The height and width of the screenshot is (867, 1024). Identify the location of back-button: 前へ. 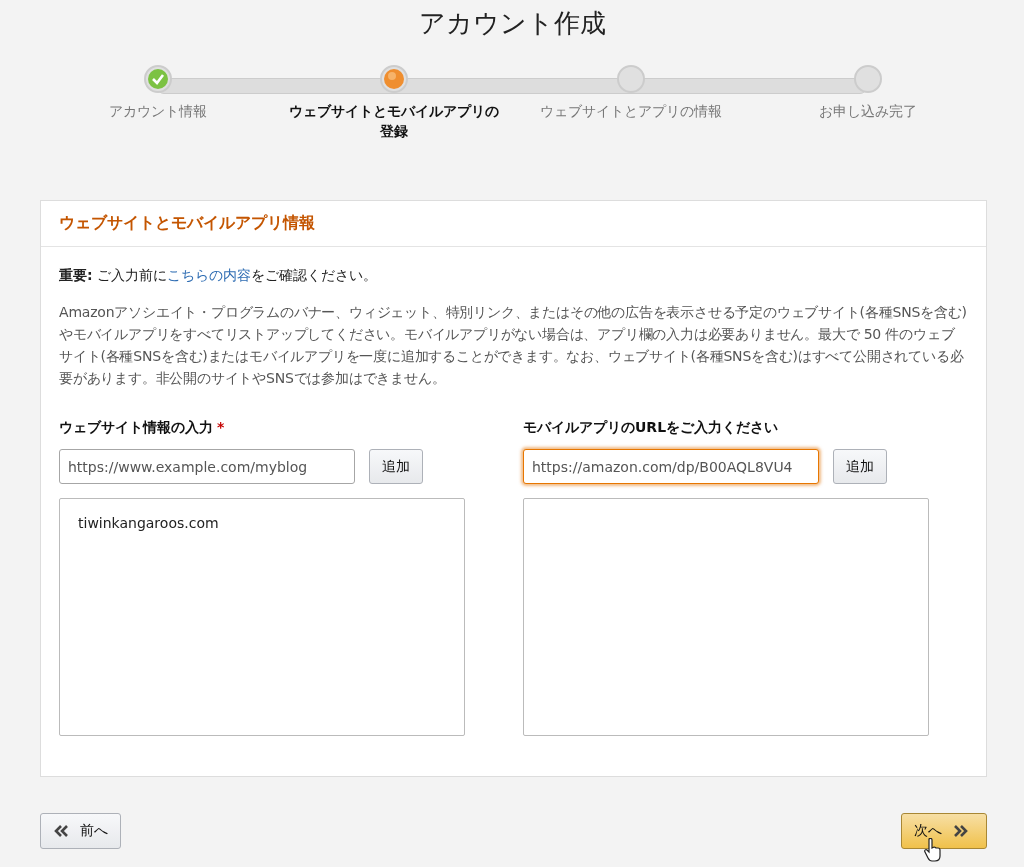
(80, 831).